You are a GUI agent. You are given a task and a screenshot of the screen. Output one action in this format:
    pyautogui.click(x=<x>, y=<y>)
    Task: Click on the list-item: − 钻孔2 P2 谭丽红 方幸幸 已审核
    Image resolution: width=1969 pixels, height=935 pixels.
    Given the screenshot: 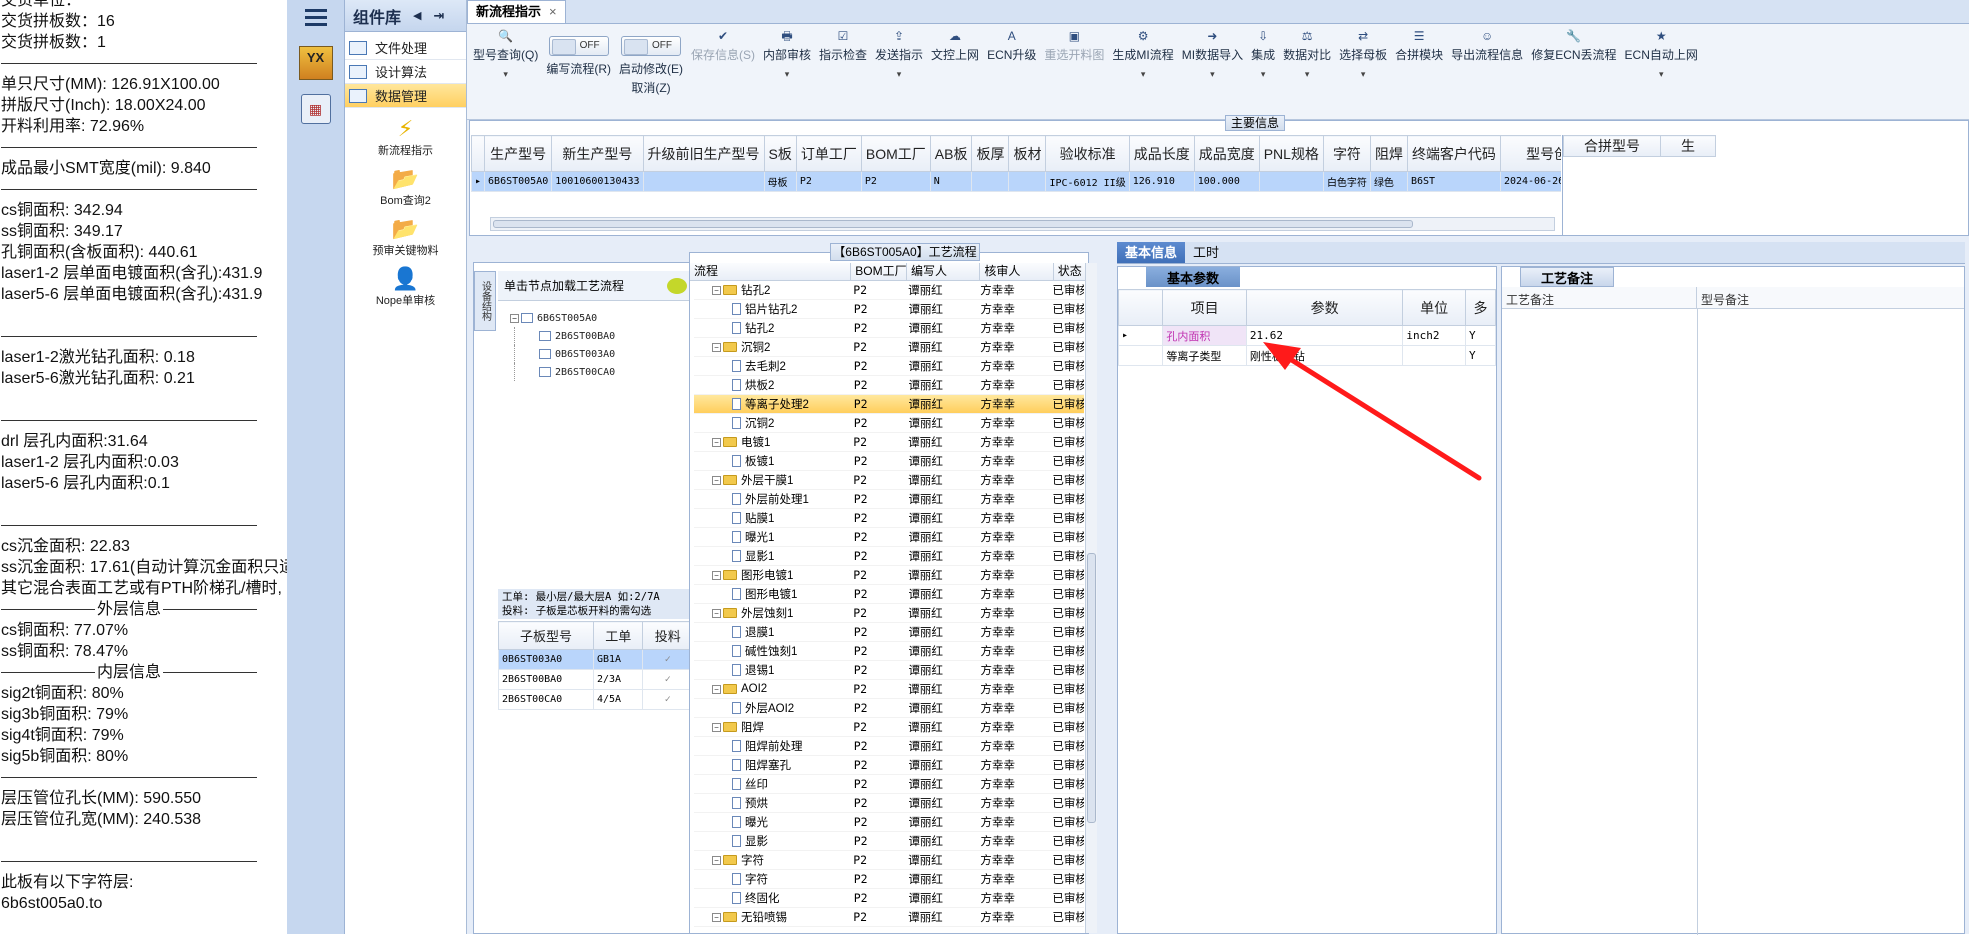 What is the action you would take?
    pyautogui.click(x=889, y=290)
    